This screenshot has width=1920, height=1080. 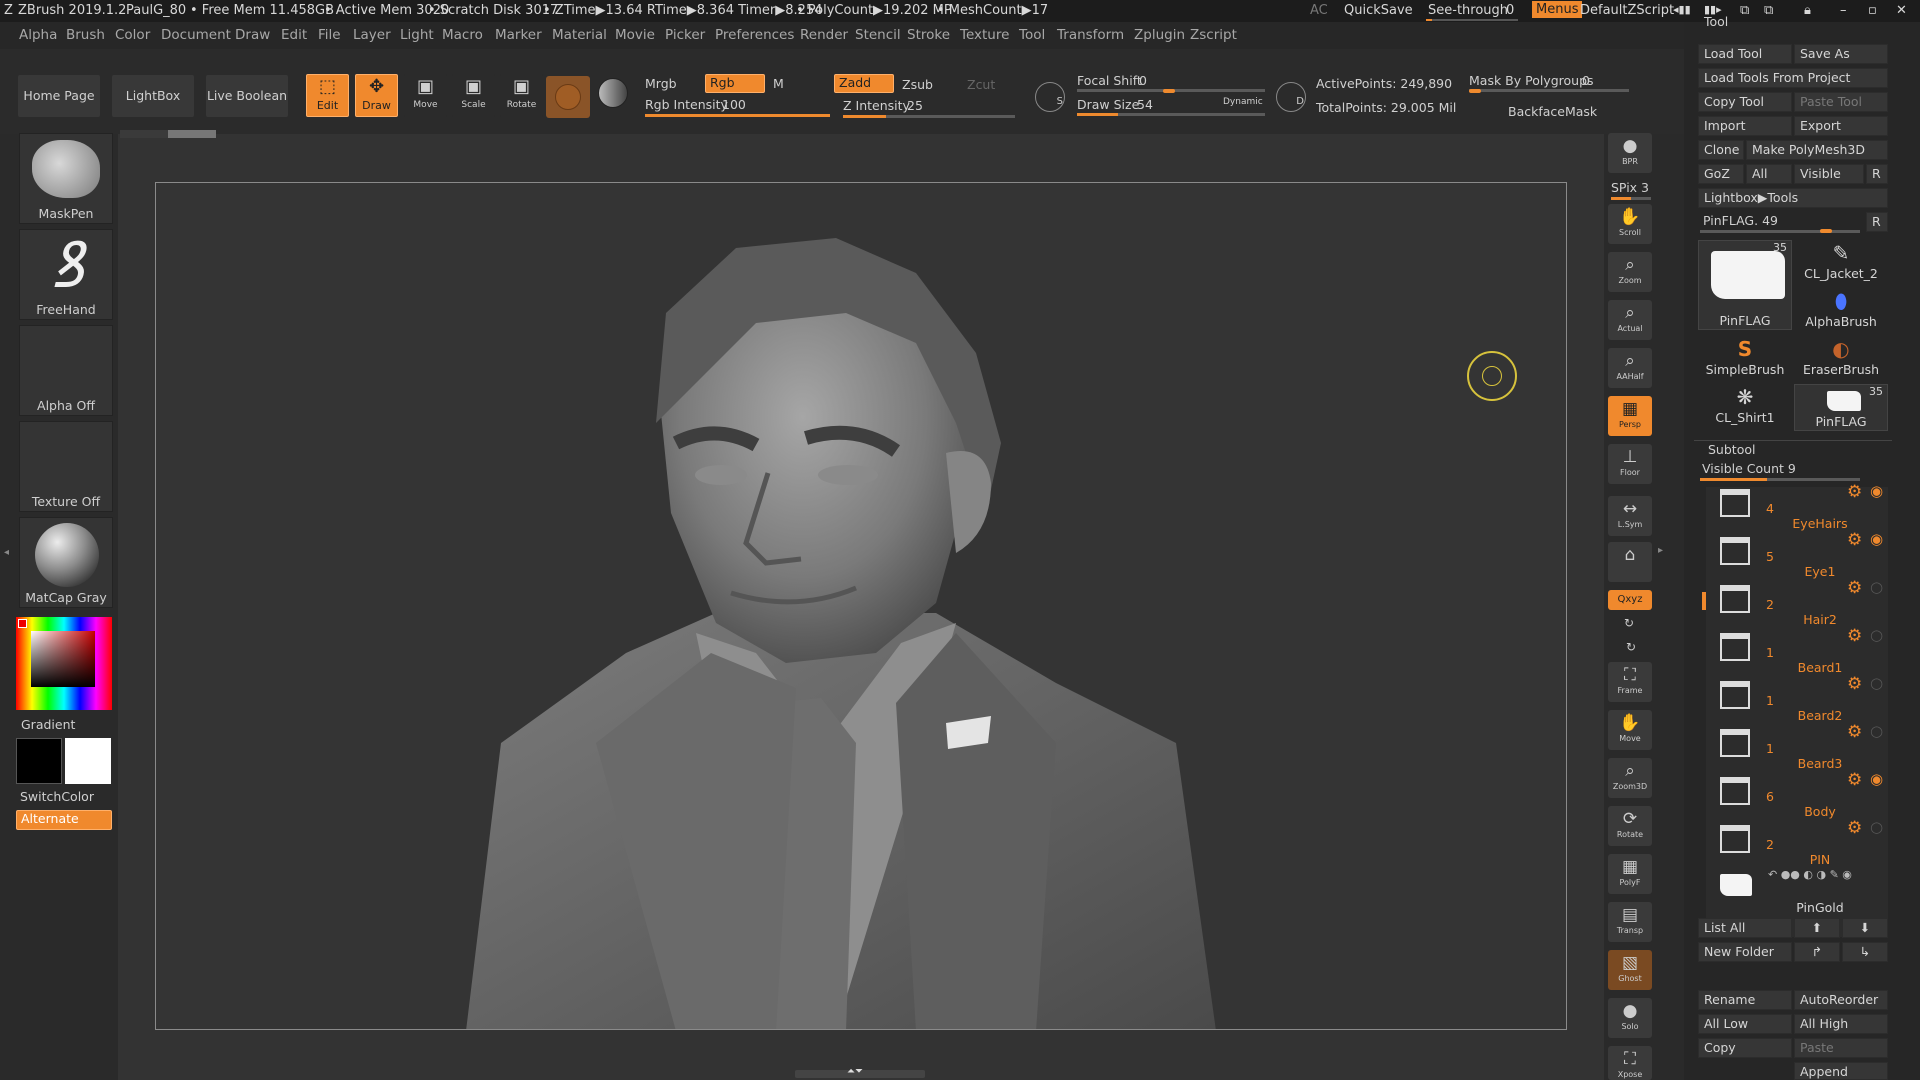 I want to click on subtool-name: Beard2, so click(x=1820, y=715).